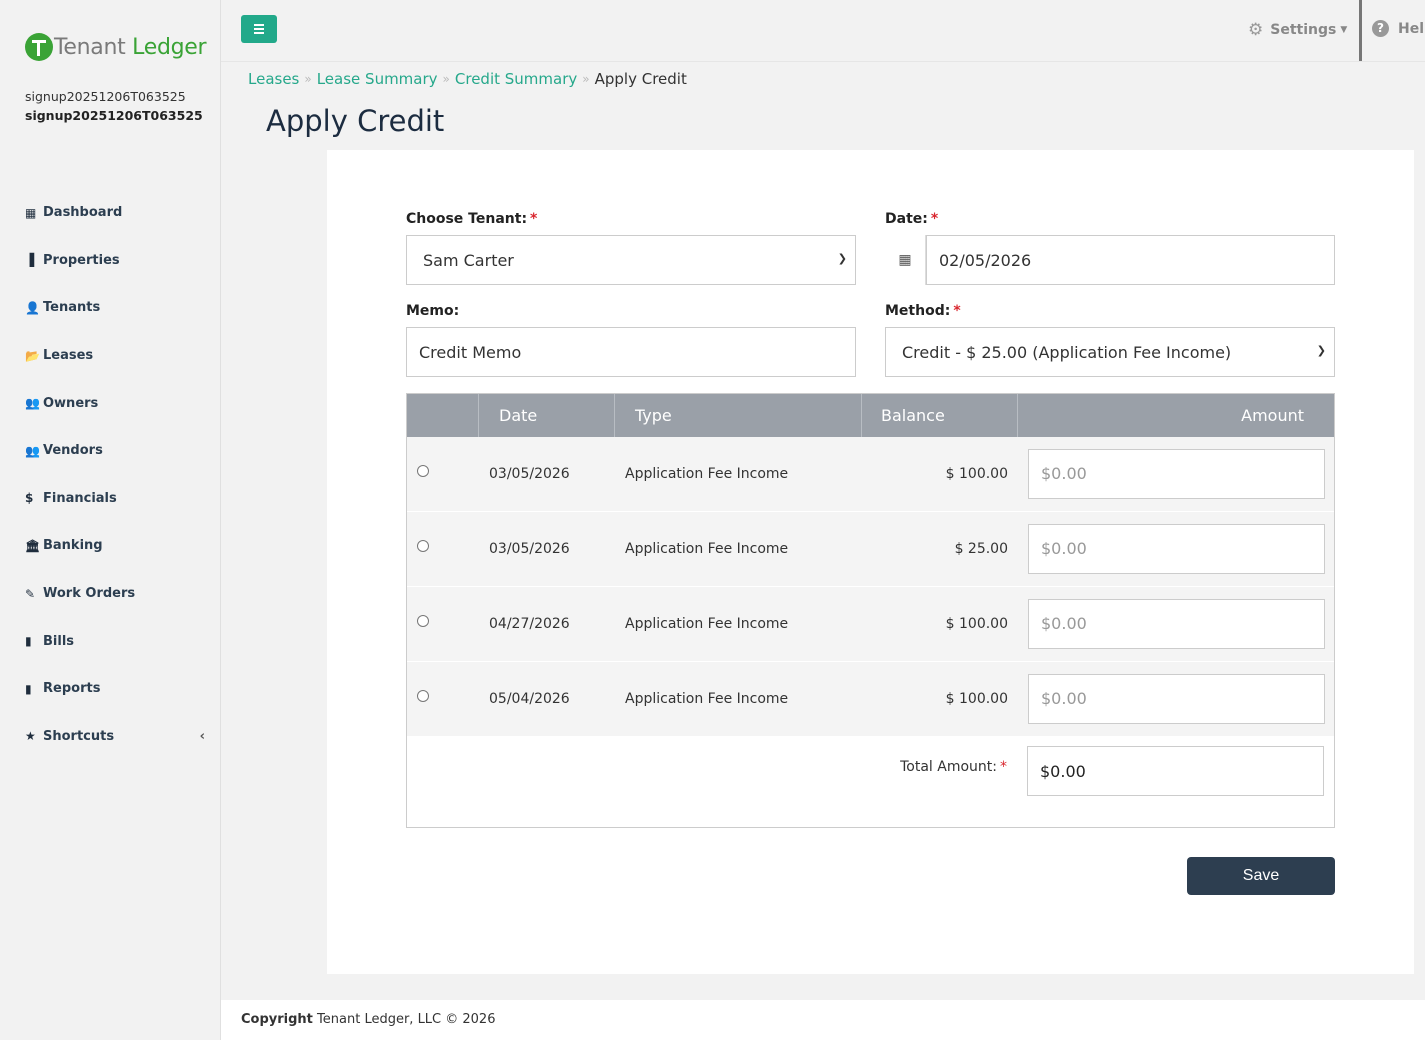  I want to click on sidebar-item-dashboard: ▦ Dashboard, so click(115, 213).